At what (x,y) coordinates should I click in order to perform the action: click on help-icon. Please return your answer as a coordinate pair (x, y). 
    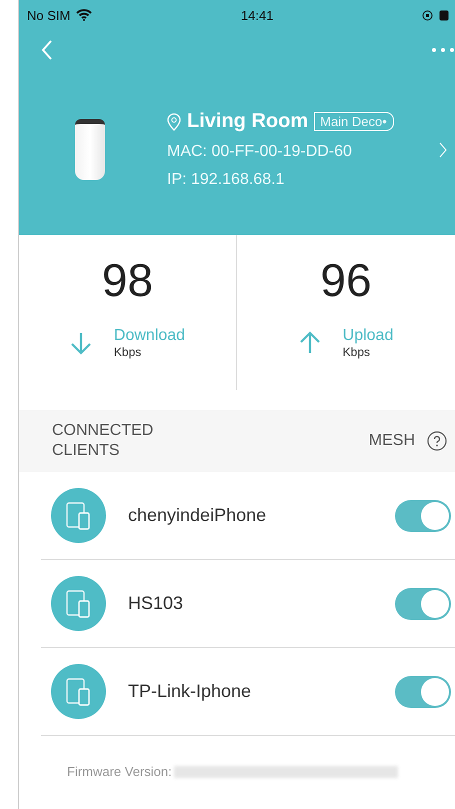
    Looking at the image, I should click on (437, 441).